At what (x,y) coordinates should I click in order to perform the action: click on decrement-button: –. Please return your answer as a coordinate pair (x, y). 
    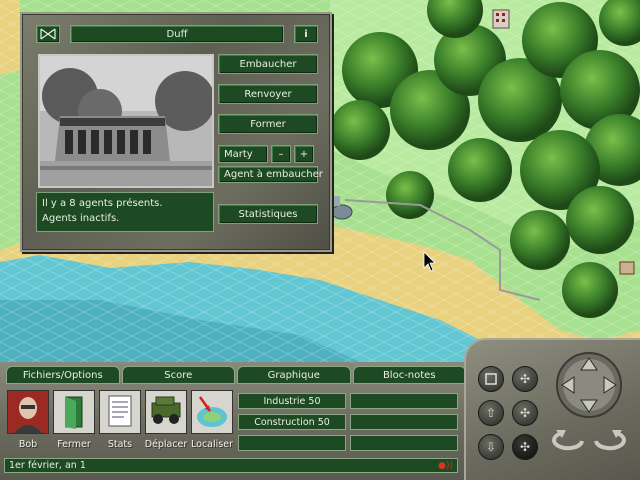
    Looking at the image, I should click on (281, 154).